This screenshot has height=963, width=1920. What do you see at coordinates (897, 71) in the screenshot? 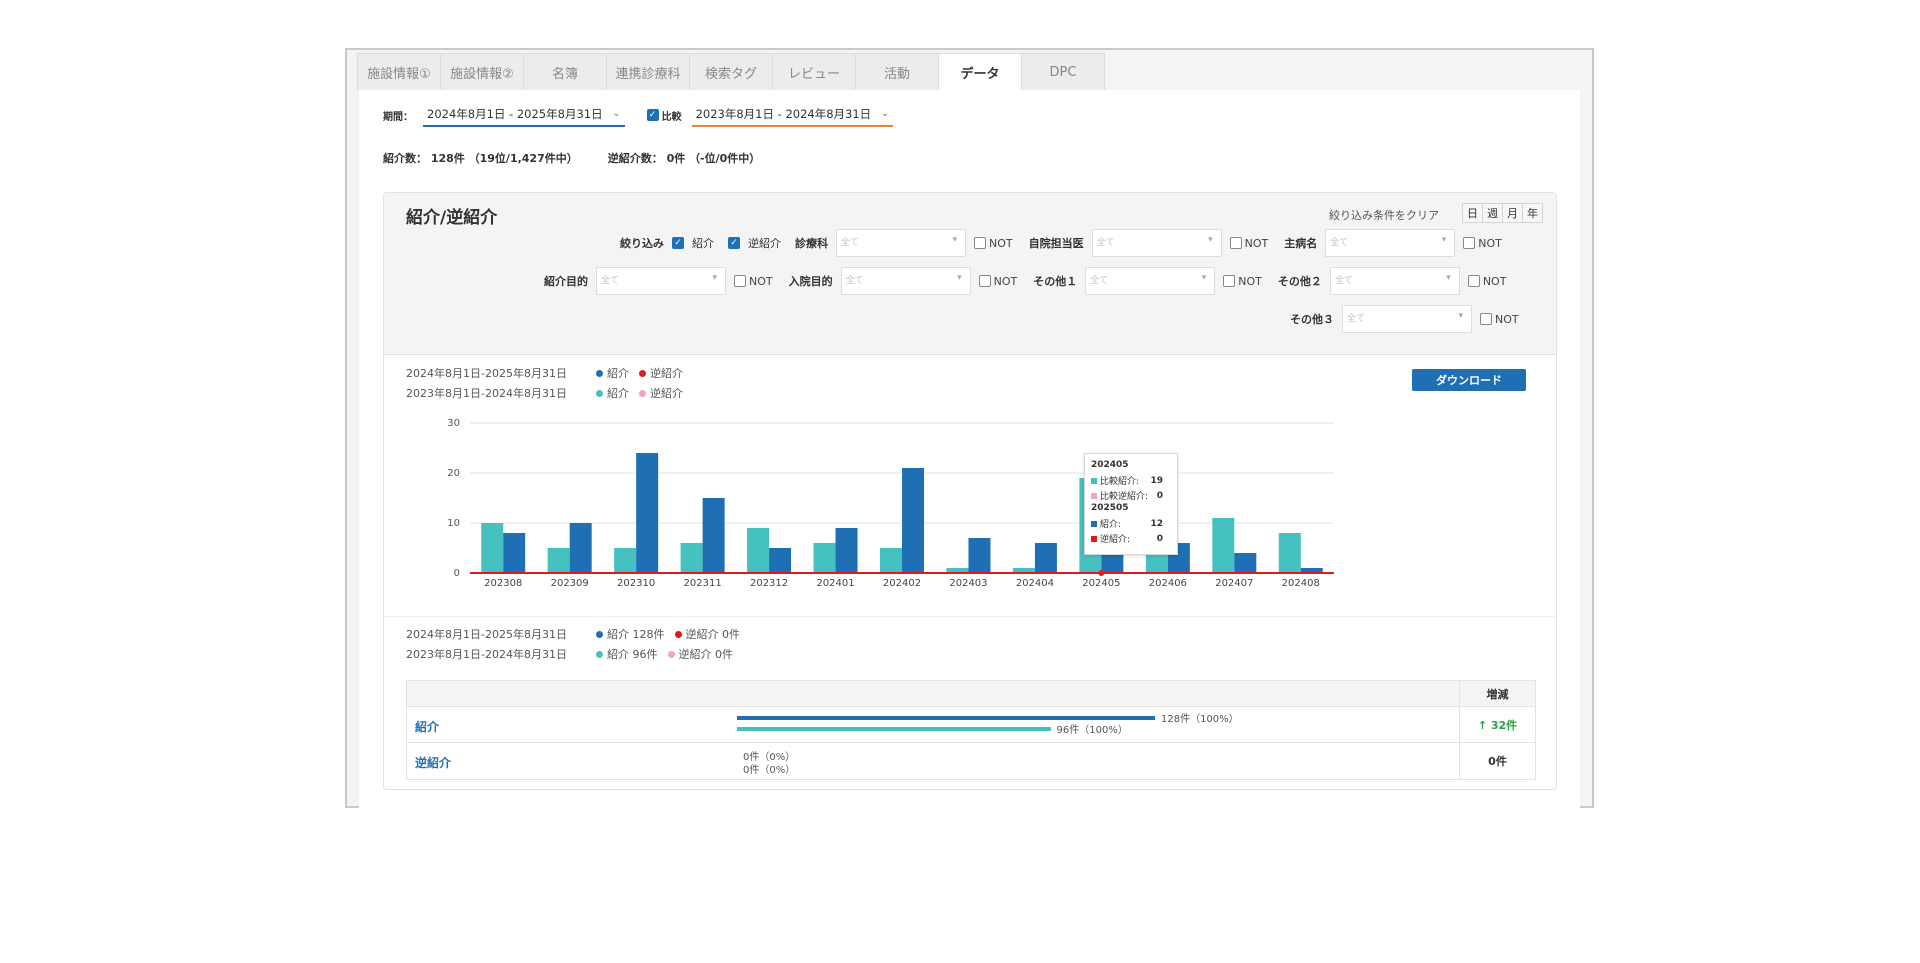
I see `tab-6: 活動` at bounding box center [897, 71].